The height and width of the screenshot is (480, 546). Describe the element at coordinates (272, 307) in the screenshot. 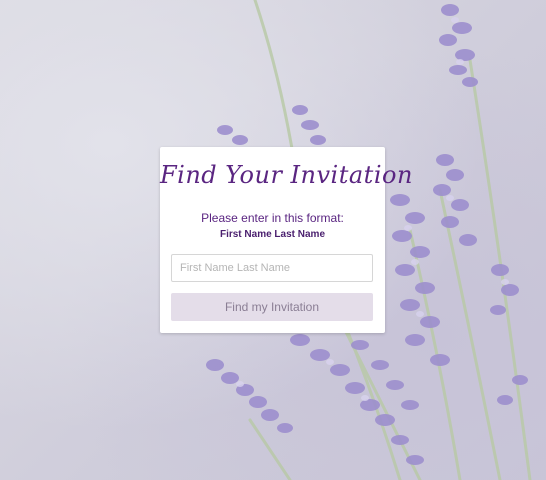

I see `find-invitation-button: Find my Invitation` at that location.